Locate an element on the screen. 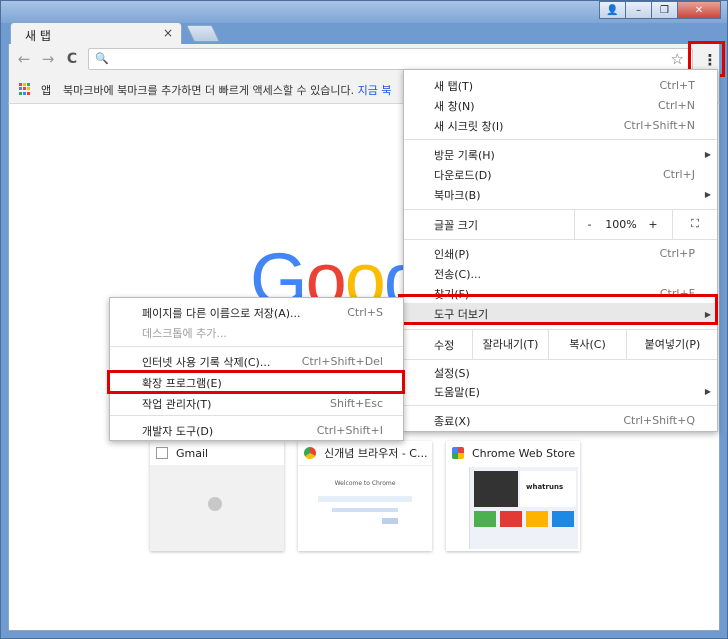 This screenshot has width=728, height=639. tab-close-icon: × is located at coordinates (168, 33).